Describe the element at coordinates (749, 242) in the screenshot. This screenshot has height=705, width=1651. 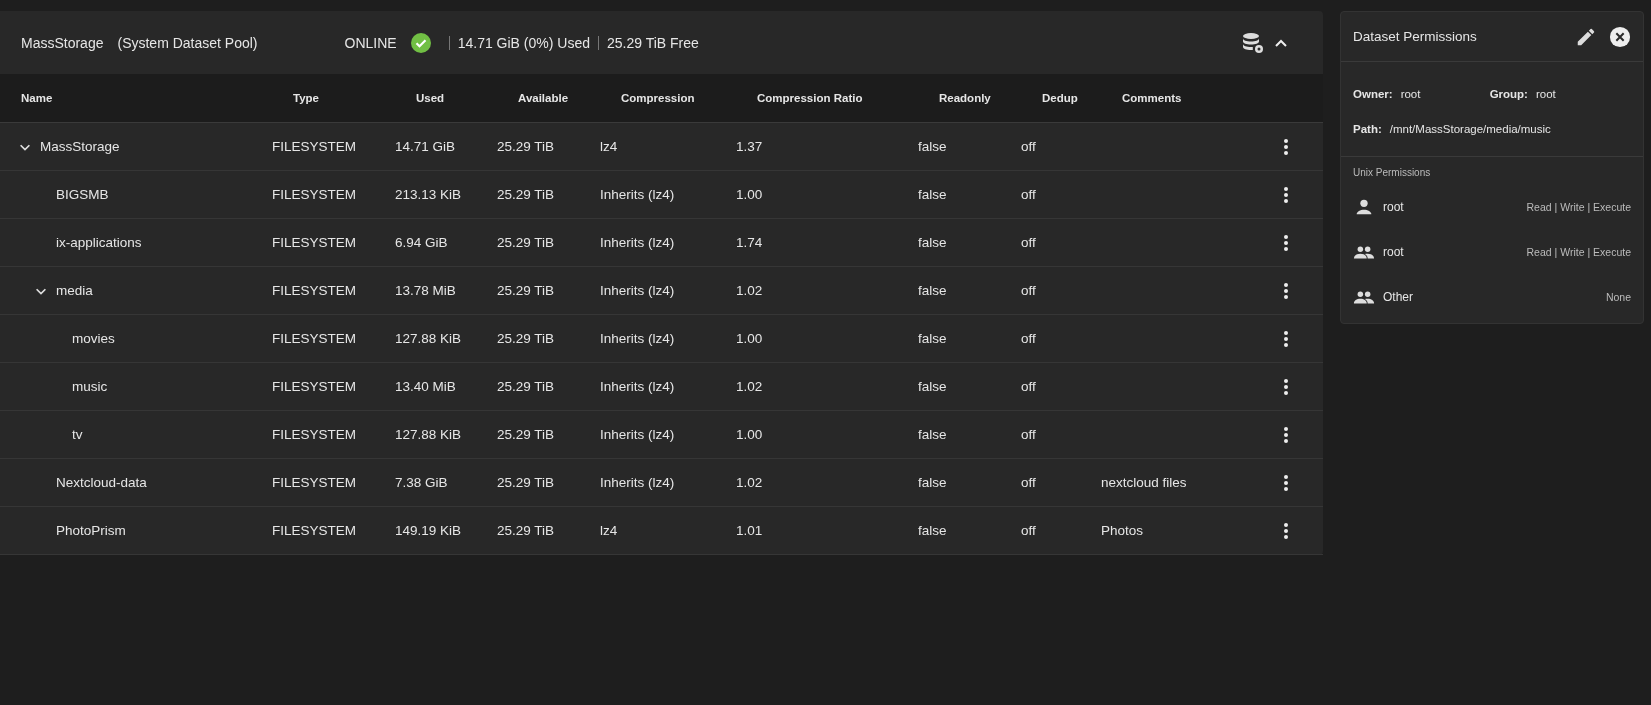
I see `table-cell: 1.74` at that location.